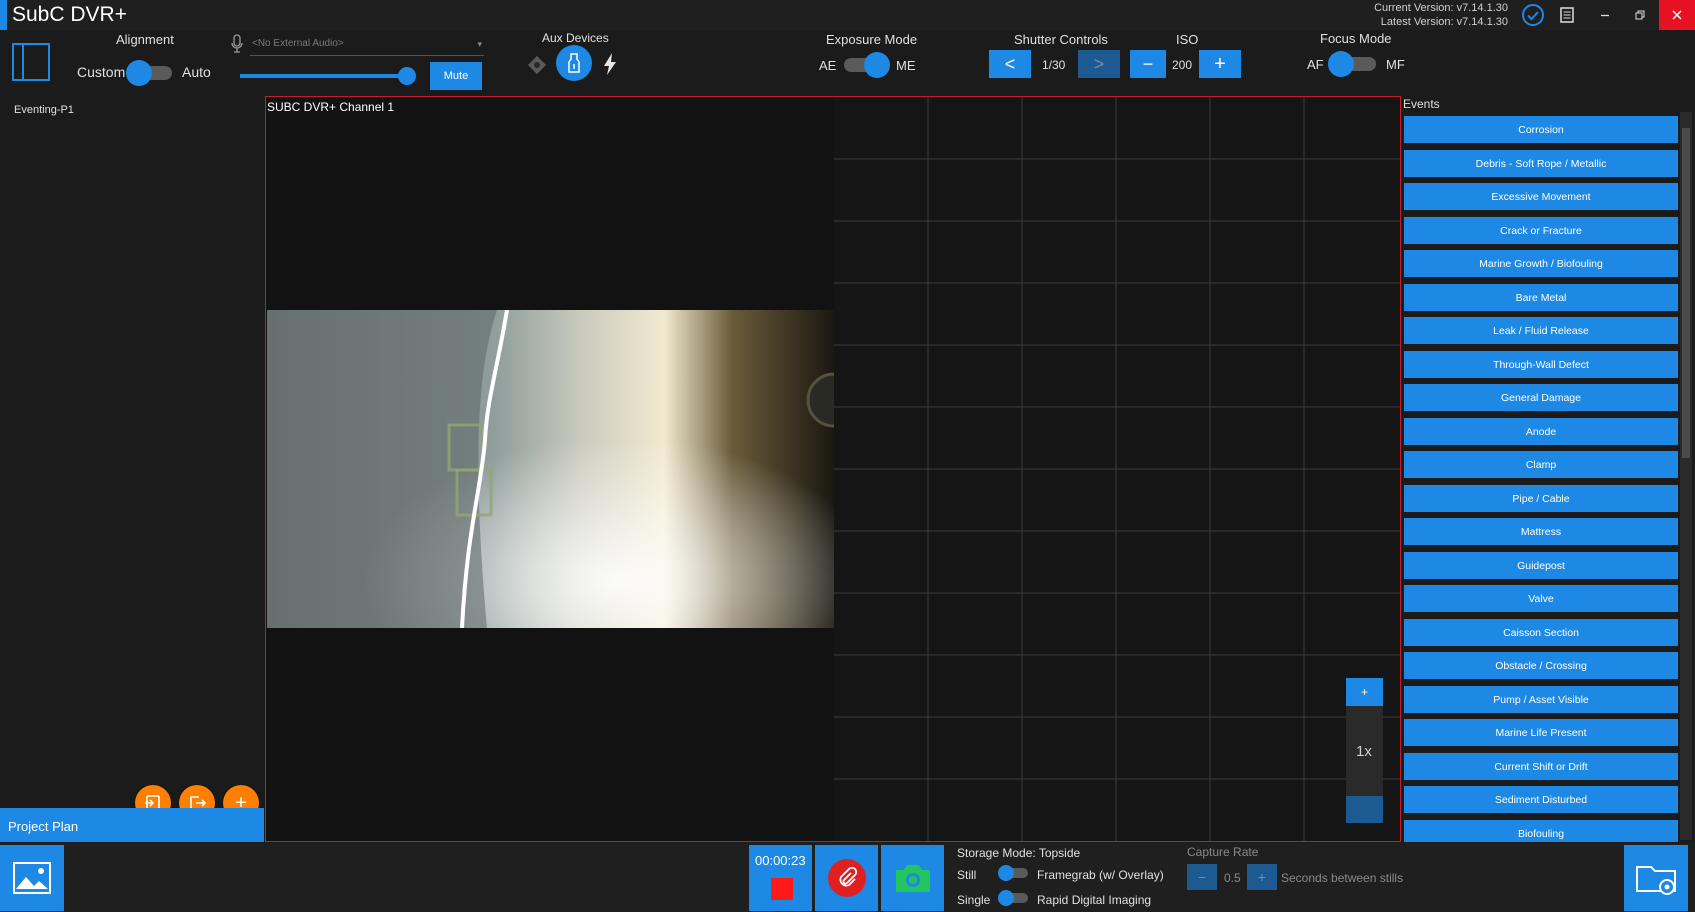  I want to click on folder-settings-icon, so click(1656, 878).